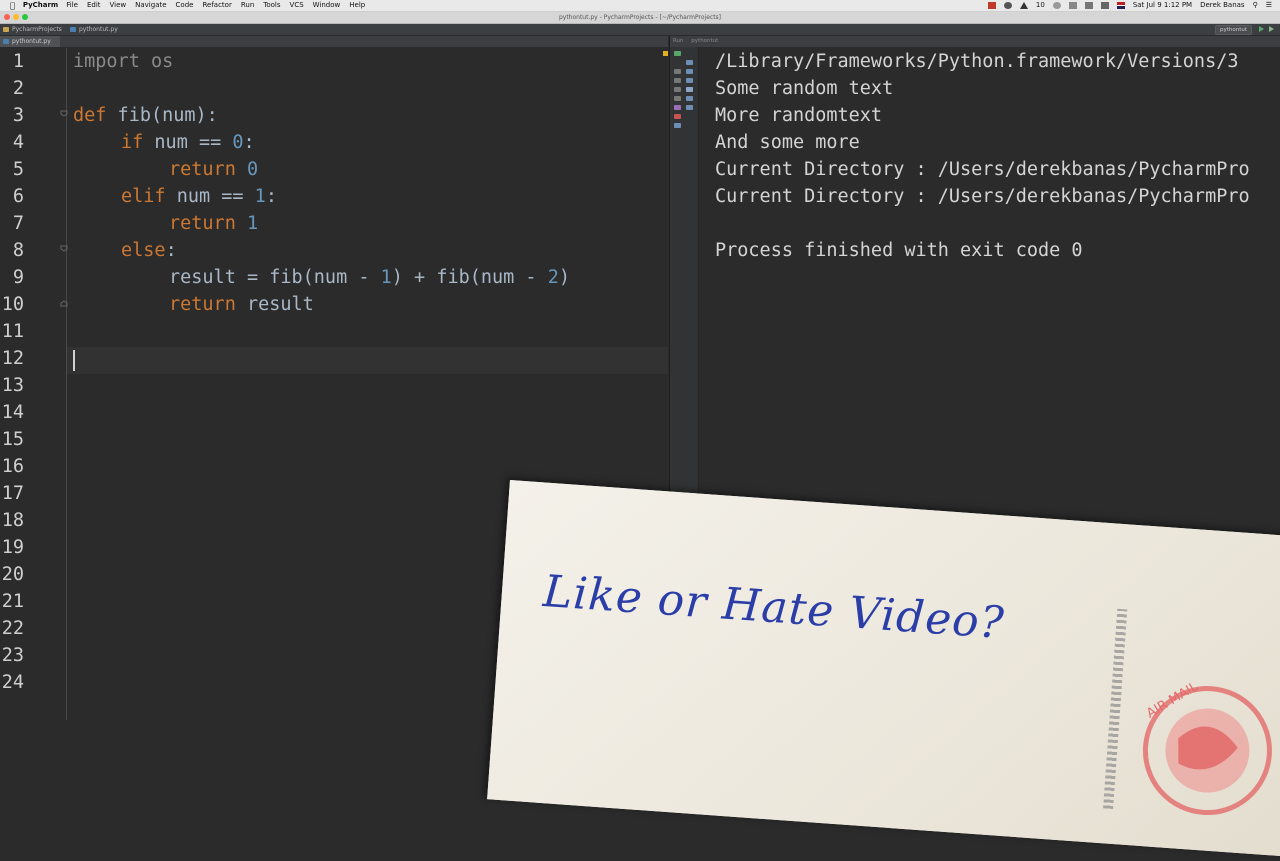 The height and width of the screenshot is (861, 1280). What do you see at coordinates (367, 360) in the screenshot?
I see `current-line-highlight` at bounding box center [367, 360].